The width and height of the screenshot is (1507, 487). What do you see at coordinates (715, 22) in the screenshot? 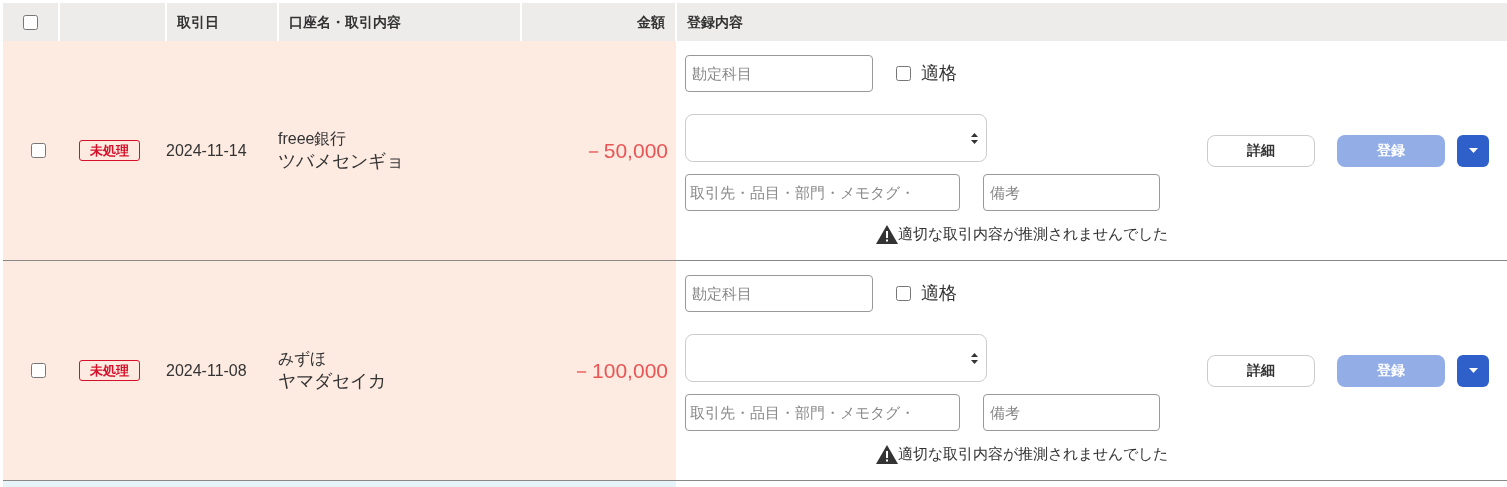
I see `column-header: 登録内容` at bounding box center [715, 22].